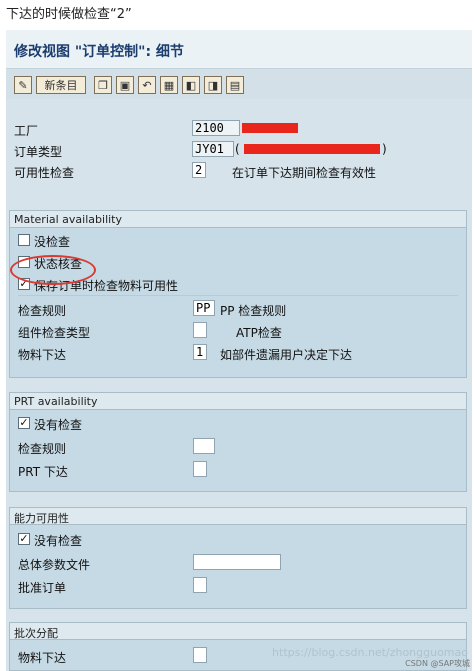 Image resolution: width=474 pixels, height=671 pixels. Describe the element at coordinates (42, 588) in the screenshot. I see `release-order-label: 批准订单` at that location.